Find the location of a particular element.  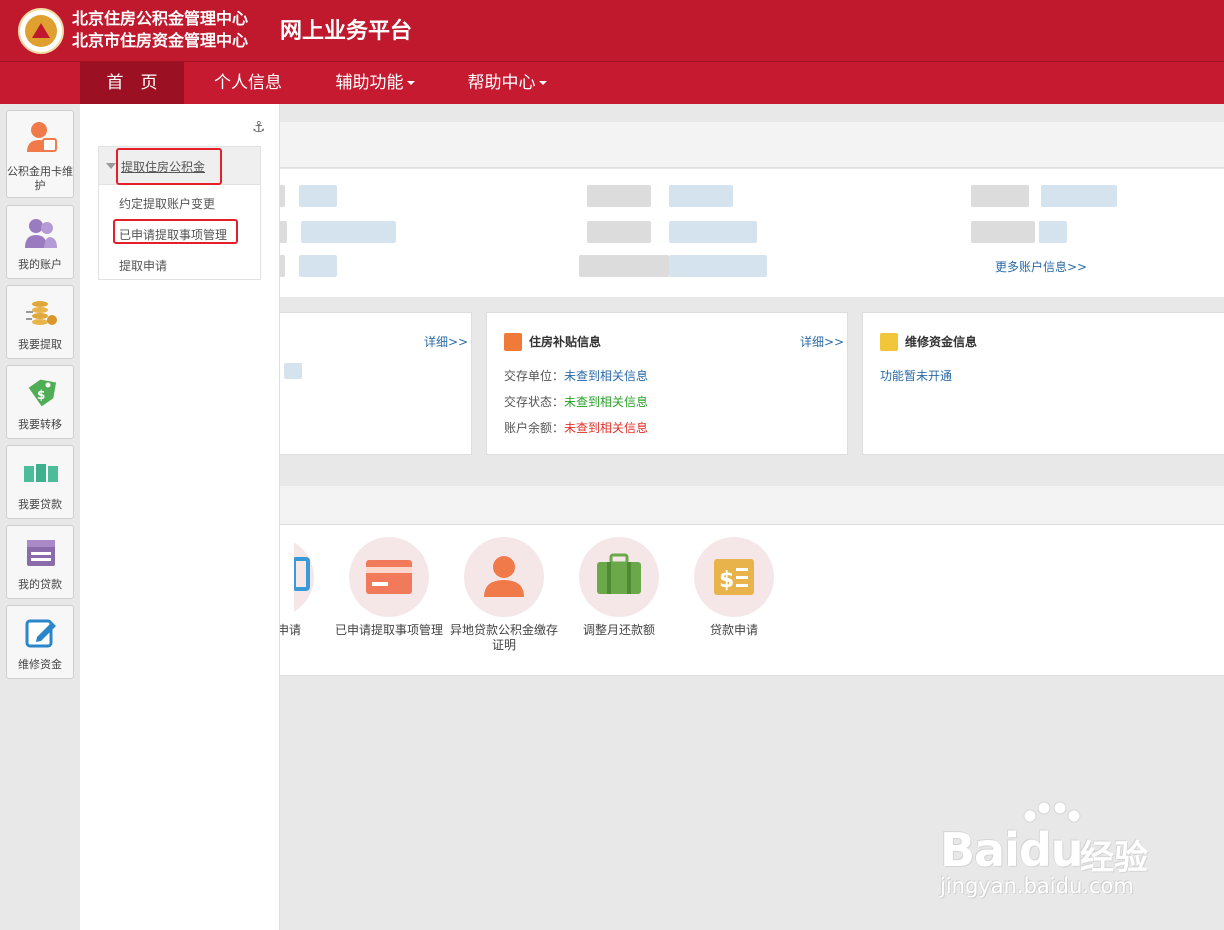

subsidy-row-status: 交存状态：未查到相关信息 is located at coordinates (576, 402).